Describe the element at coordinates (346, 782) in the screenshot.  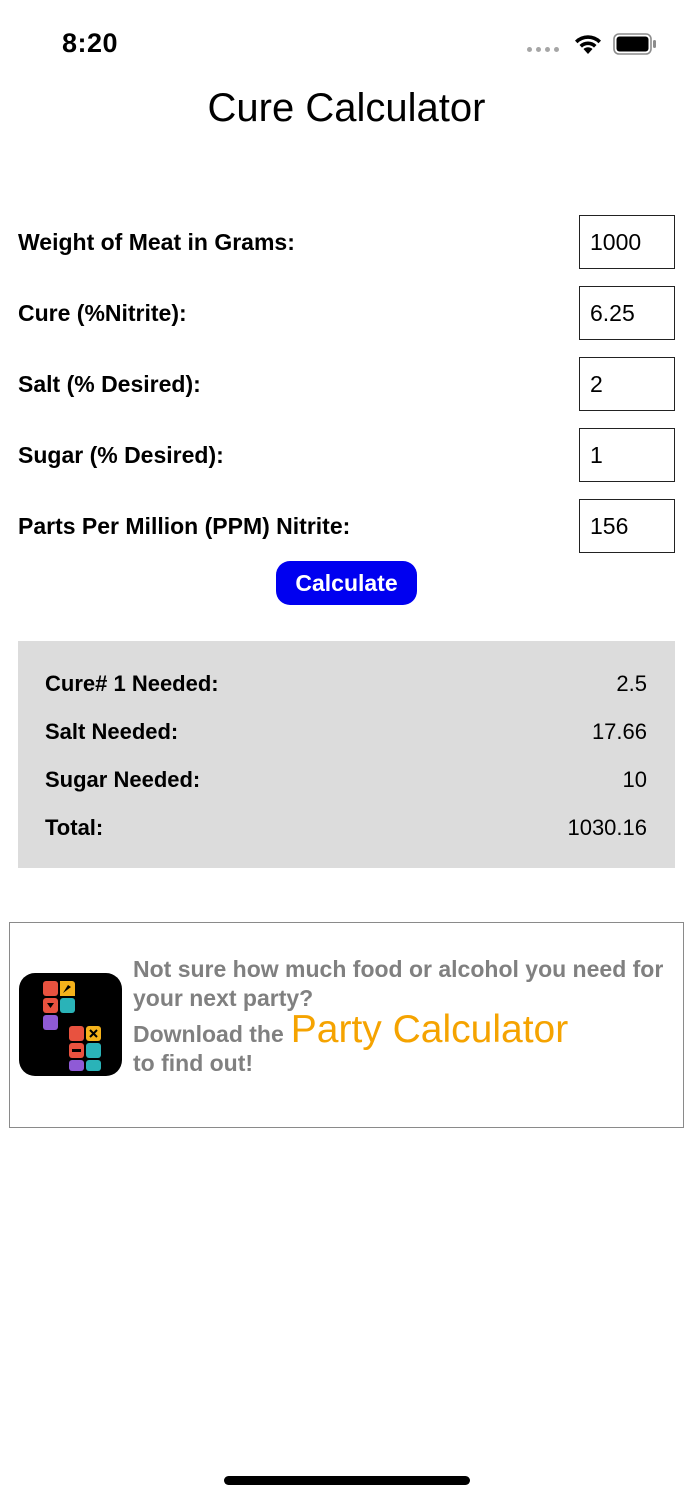
I see `result-row-sugar: Sugar Needed: 10` at that location.